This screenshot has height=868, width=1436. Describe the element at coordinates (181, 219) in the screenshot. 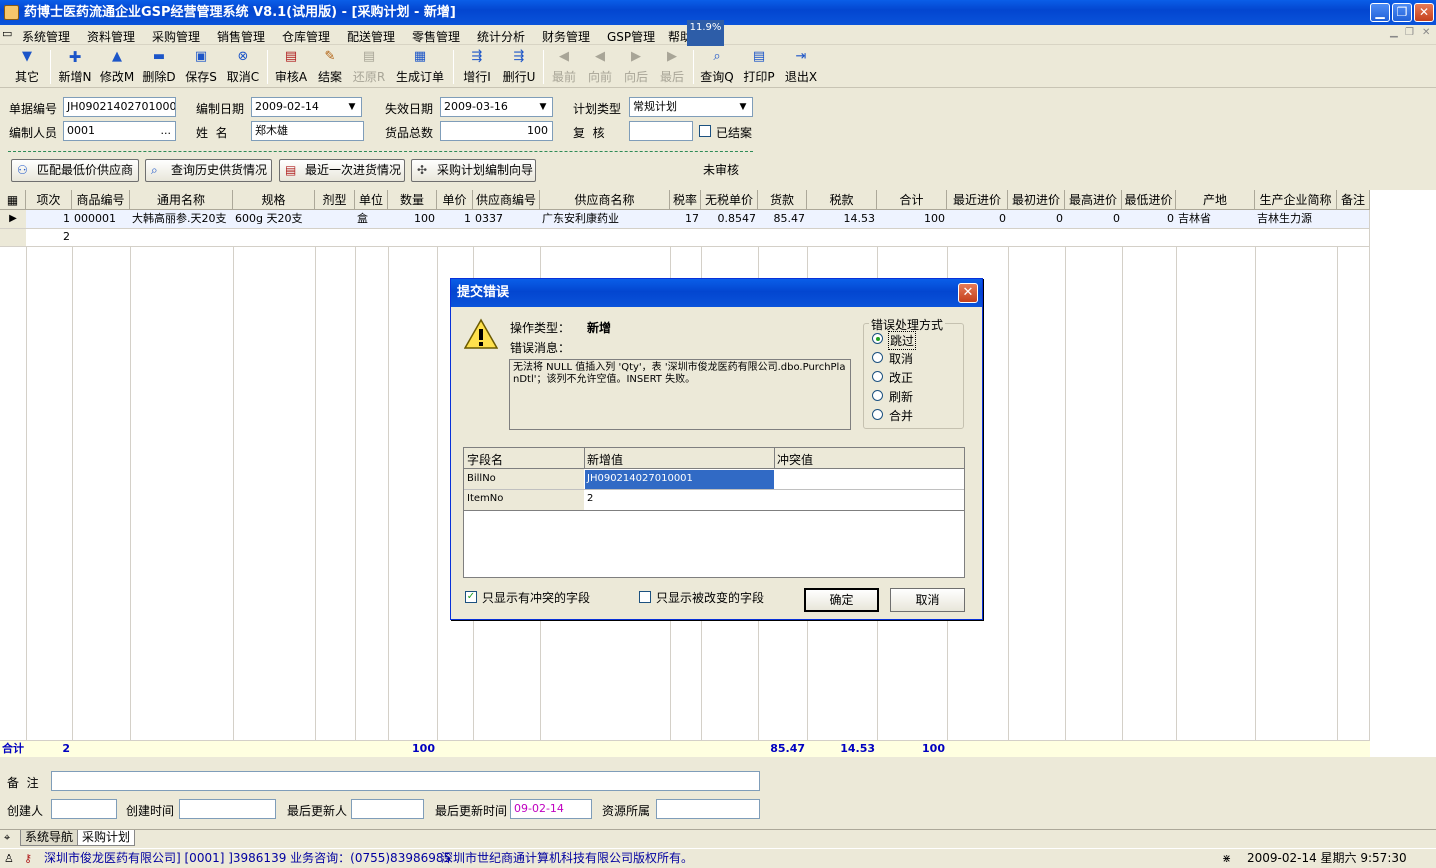

I see `grid-cell: 大韩高丽参.天20支` at that location.